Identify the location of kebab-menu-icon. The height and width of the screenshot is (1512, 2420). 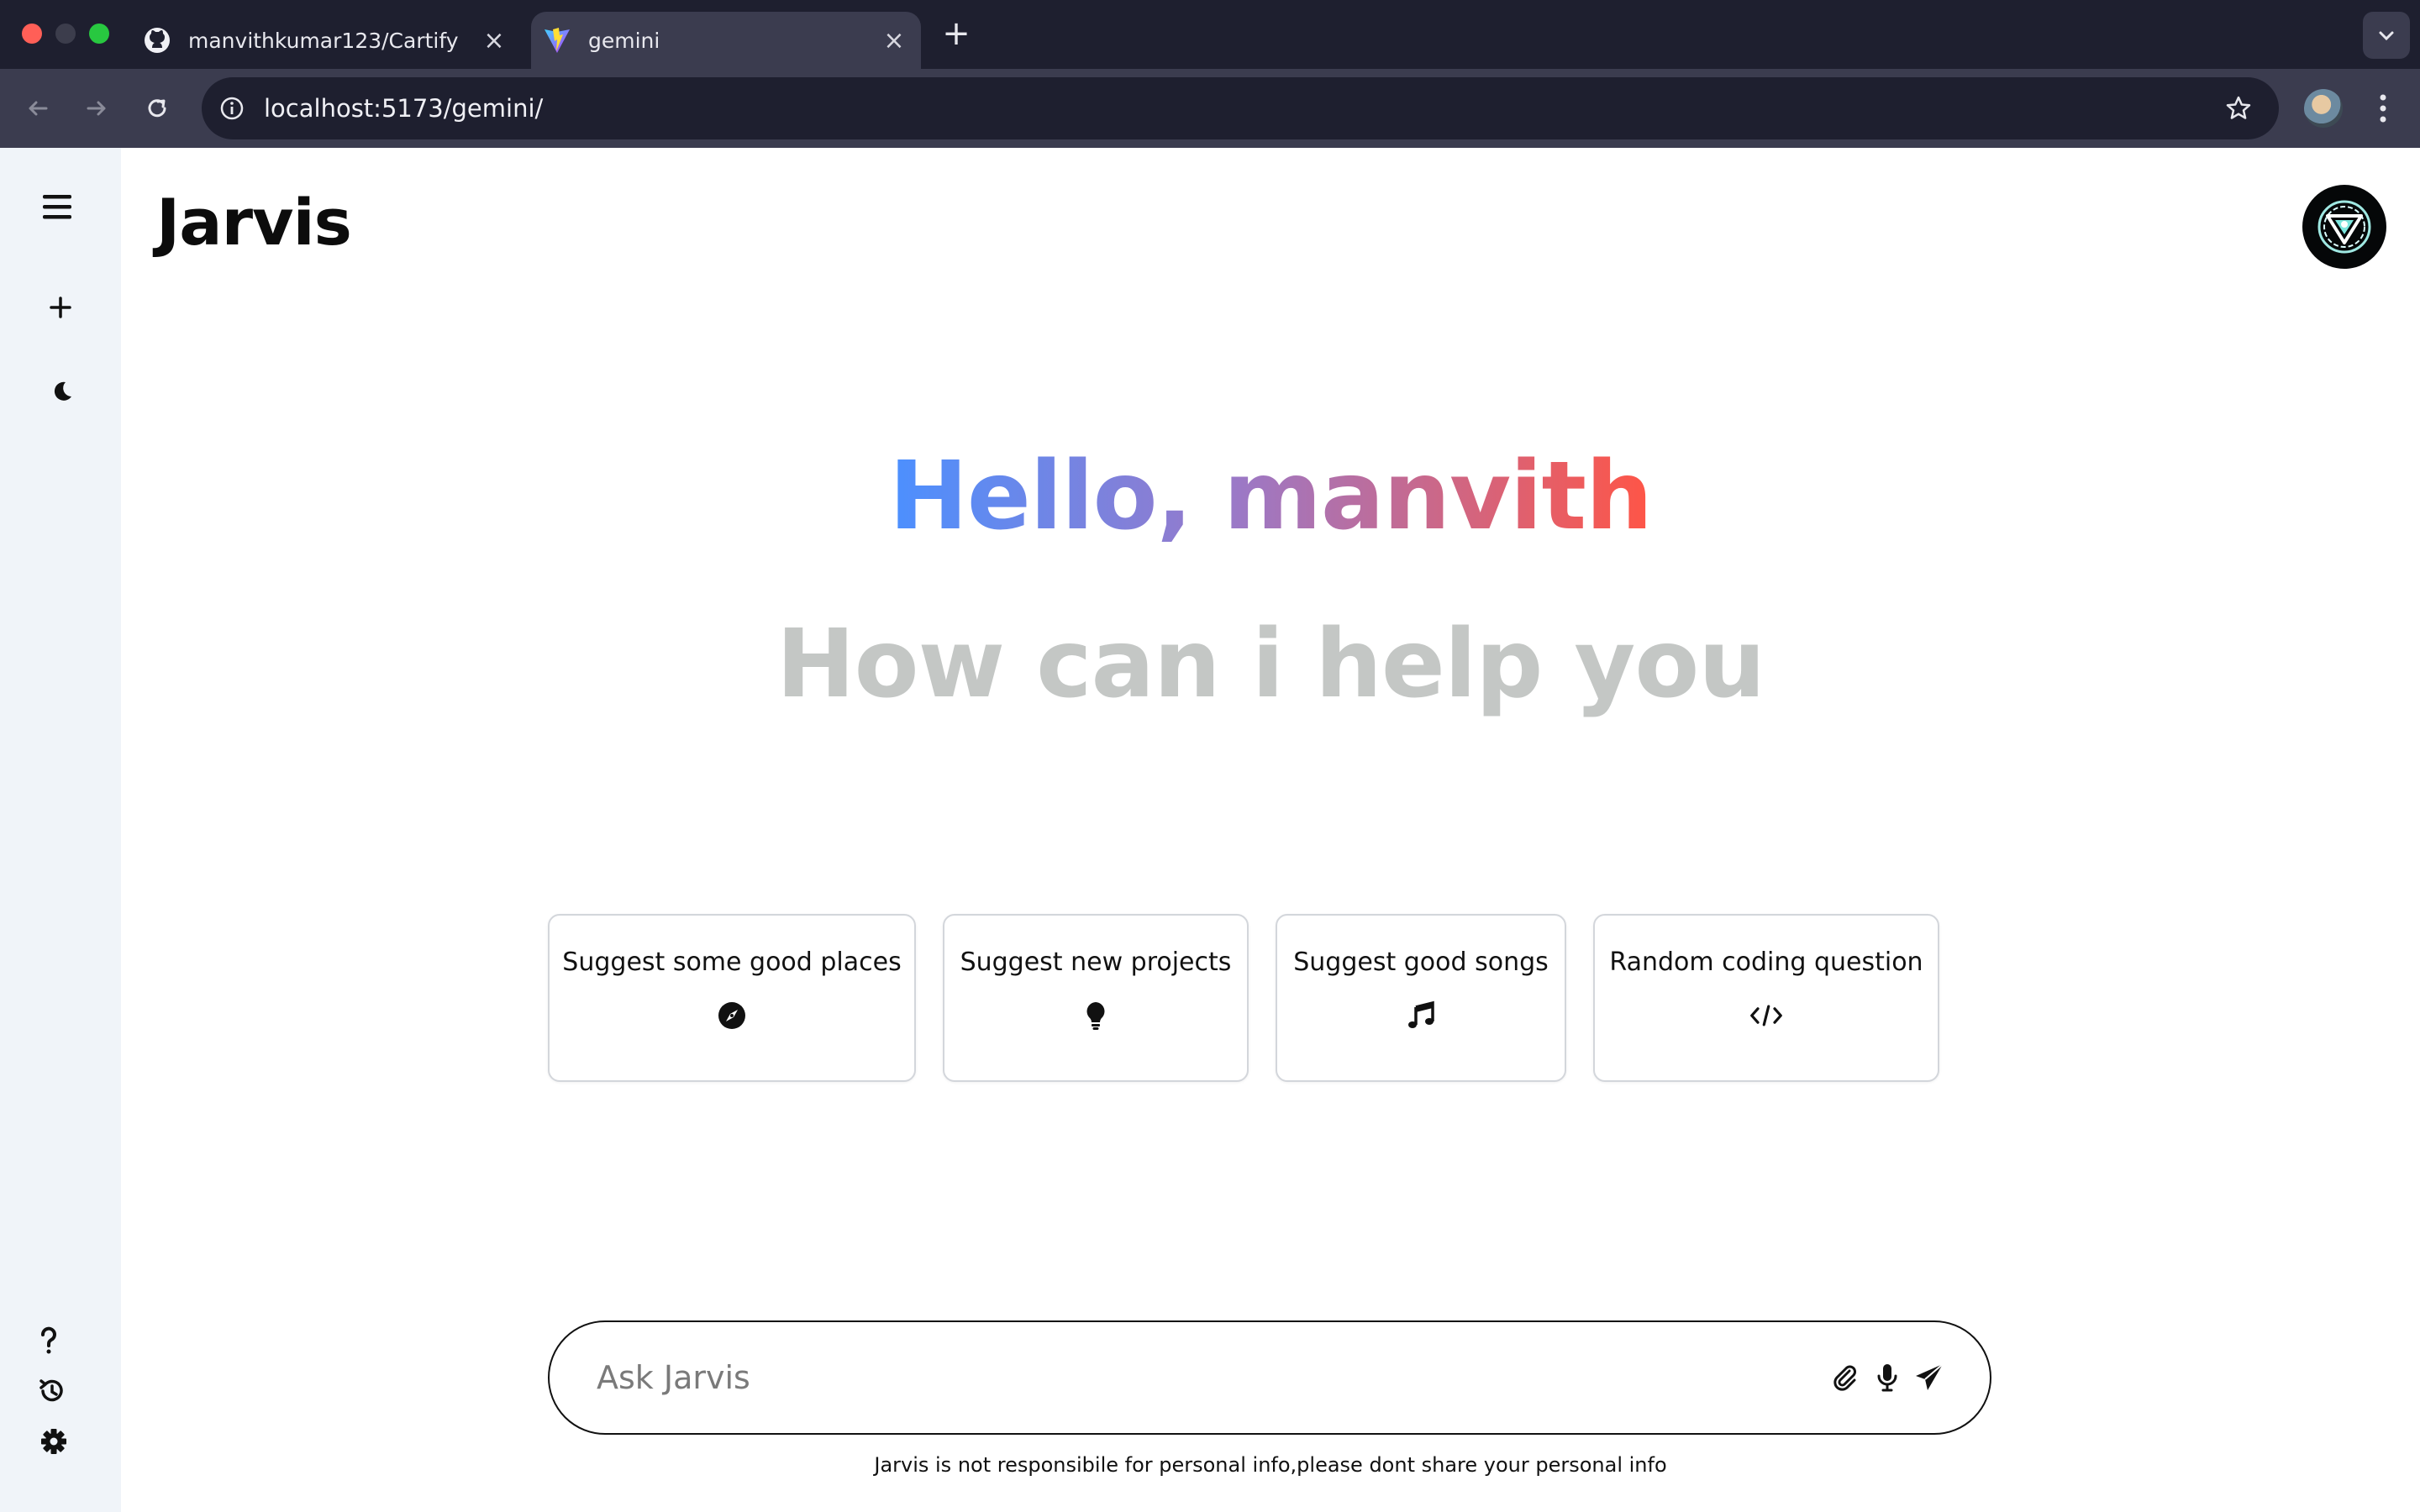
(2383, 108).